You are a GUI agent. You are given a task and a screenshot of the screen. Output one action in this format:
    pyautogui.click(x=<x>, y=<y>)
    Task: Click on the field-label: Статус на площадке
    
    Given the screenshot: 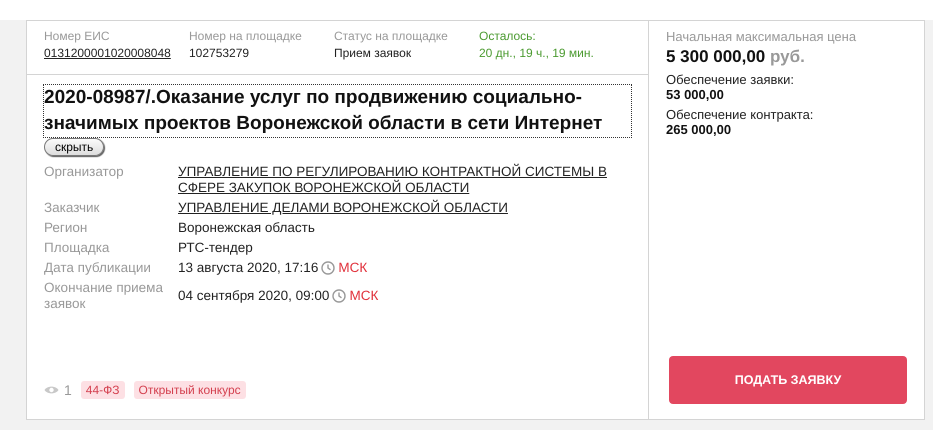 What is the action you would take?
    pyautogui.click(x=391, y=36)
    